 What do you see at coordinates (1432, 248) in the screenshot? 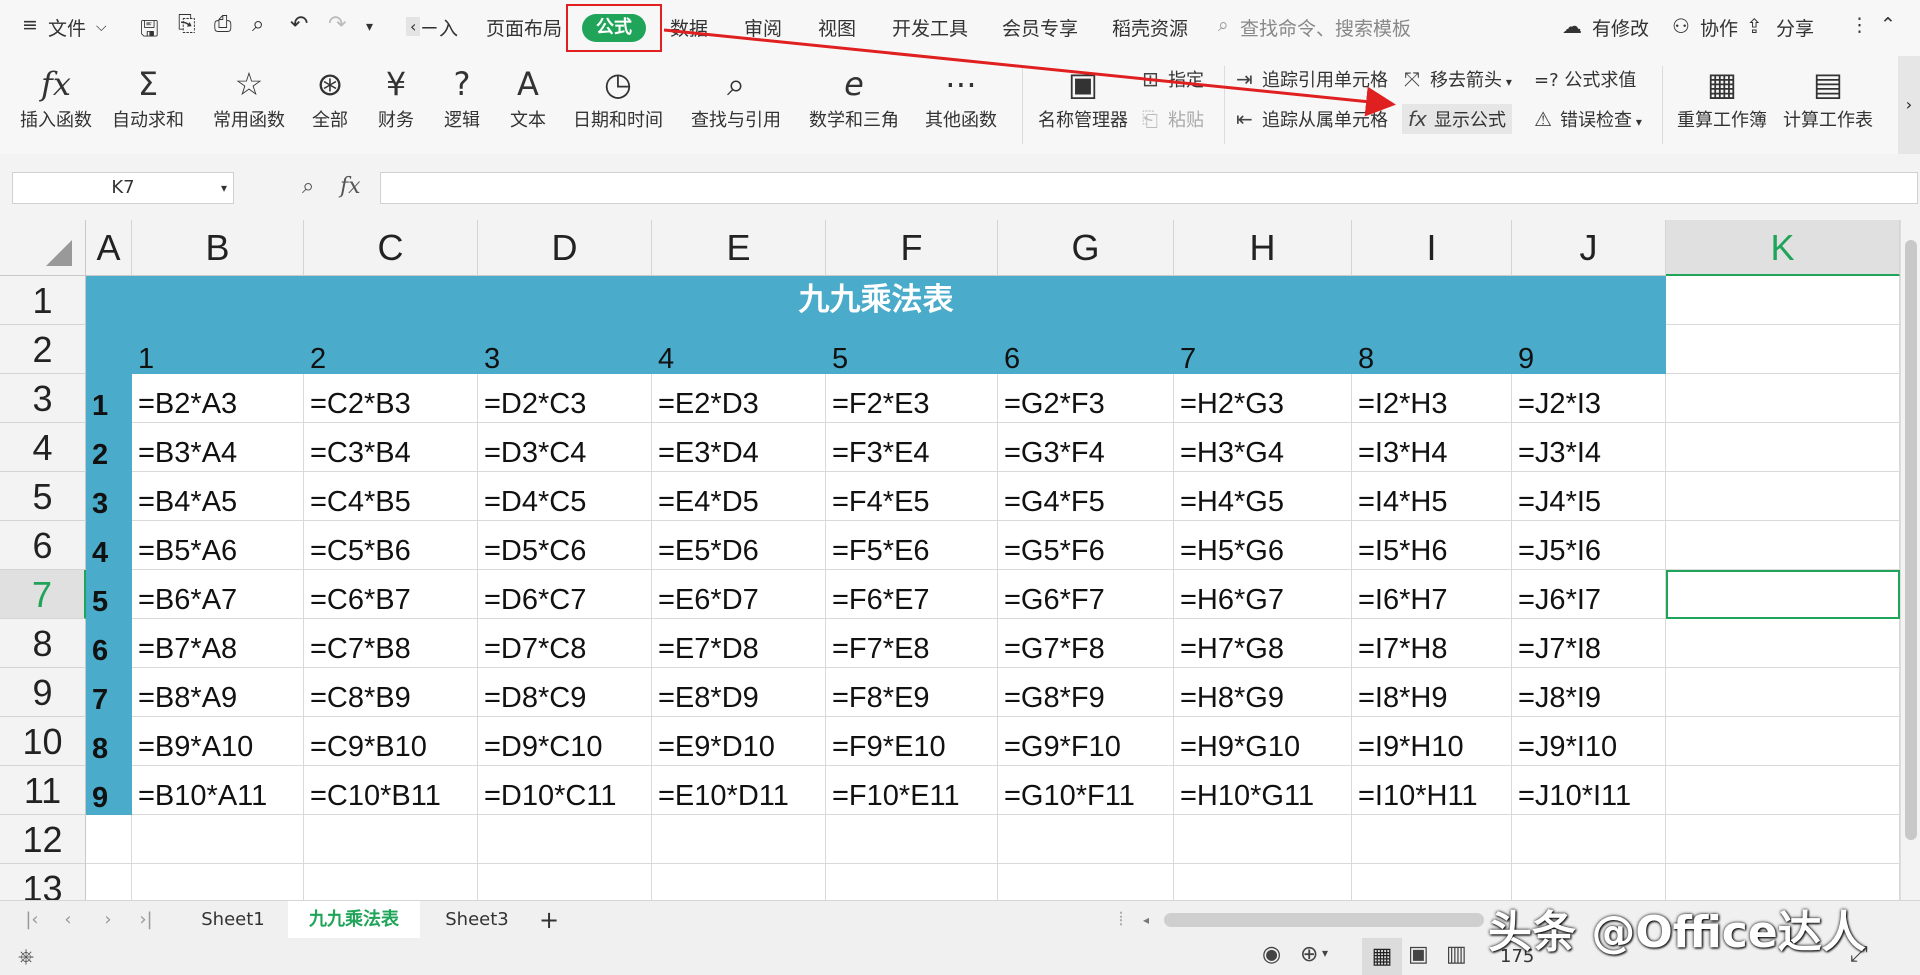
I see `column-header-i: I` at bounding box center [1432, 248].